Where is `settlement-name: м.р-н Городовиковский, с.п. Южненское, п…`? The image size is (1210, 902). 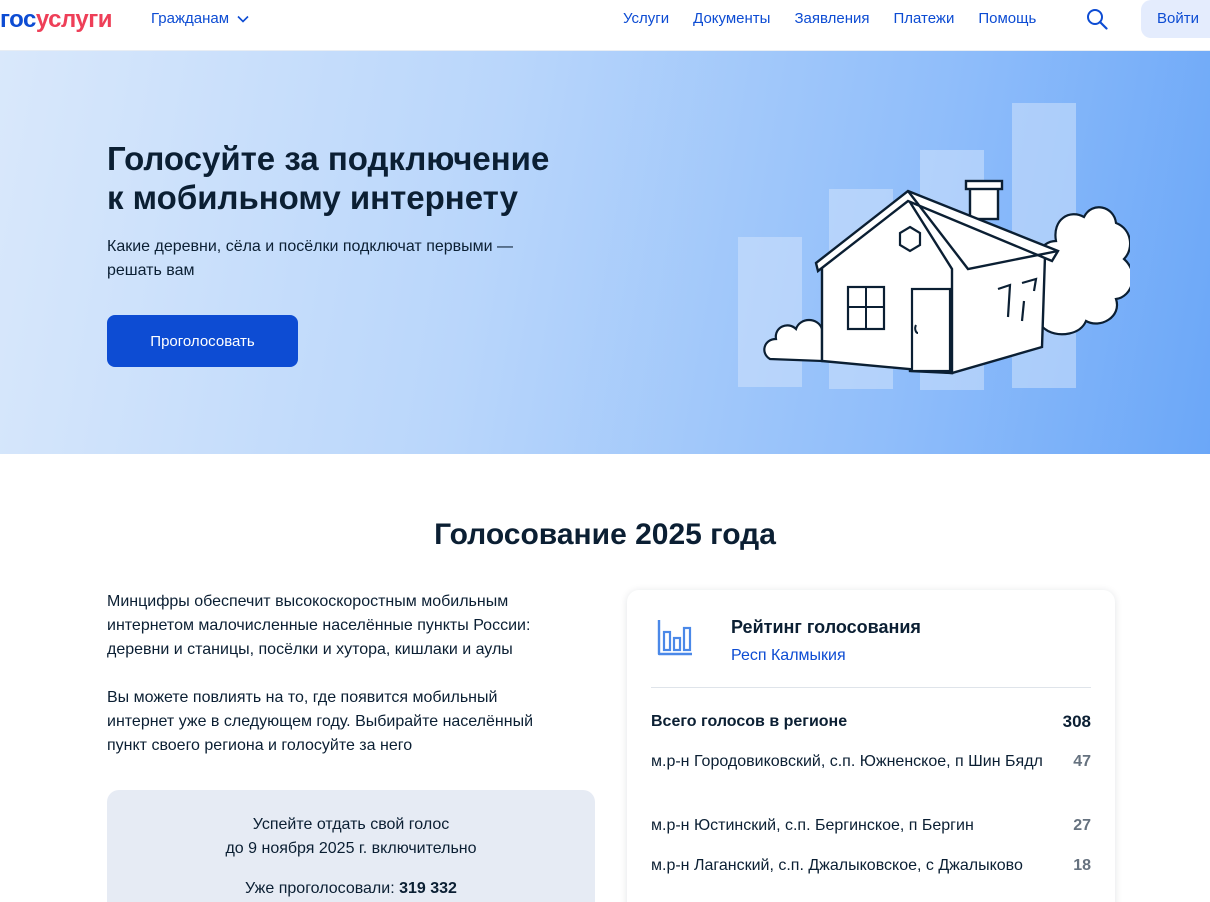
settlement-name: м.р-н Городовиковский, с.п. Южненское, п… is located at coordinates (847, 761).